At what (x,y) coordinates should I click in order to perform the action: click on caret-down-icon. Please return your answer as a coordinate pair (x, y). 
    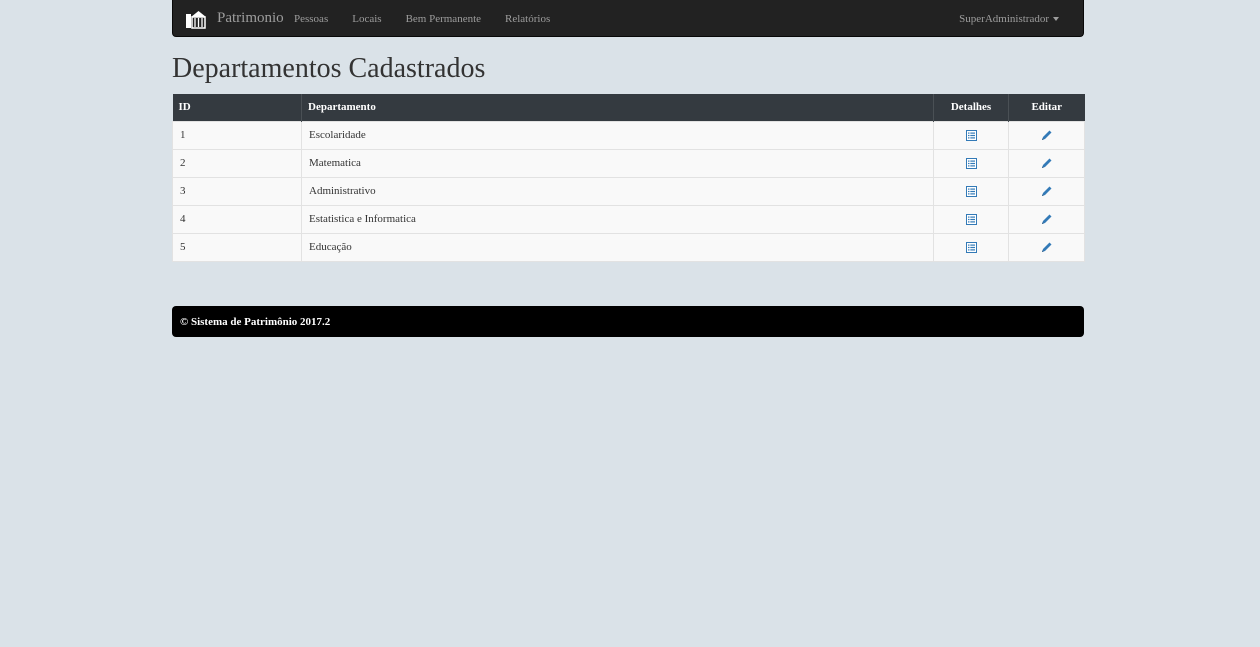
    Looking at the image, I should click on (1056, 18).